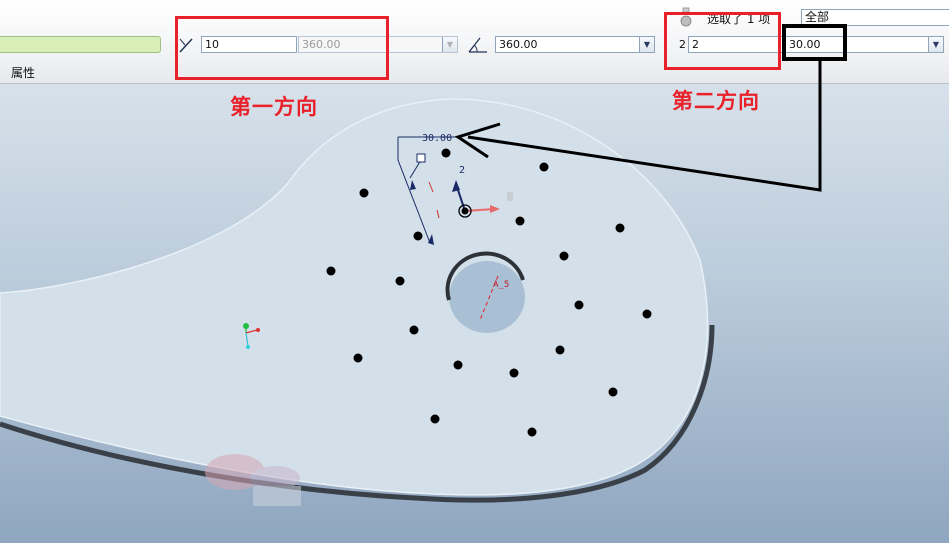  I want to click on highlight-direction2, so click(722, 41).